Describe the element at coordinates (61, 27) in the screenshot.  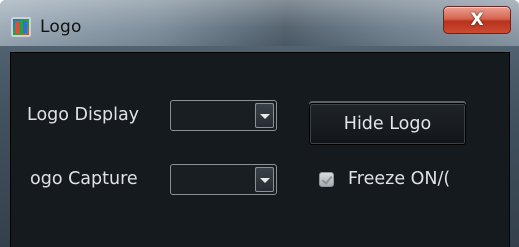
I see `window-title: Logo` at that location.